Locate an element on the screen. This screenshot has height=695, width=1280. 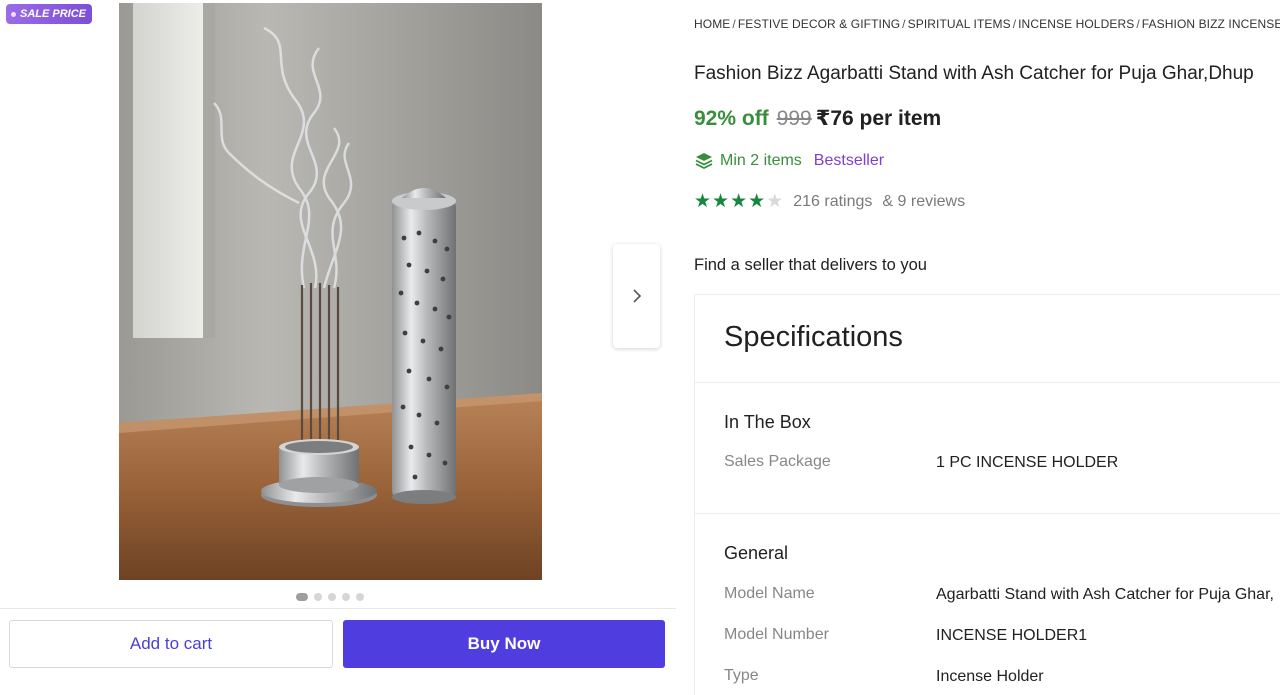
spec-value: Incense Holder is located at coordinates (990, 676).